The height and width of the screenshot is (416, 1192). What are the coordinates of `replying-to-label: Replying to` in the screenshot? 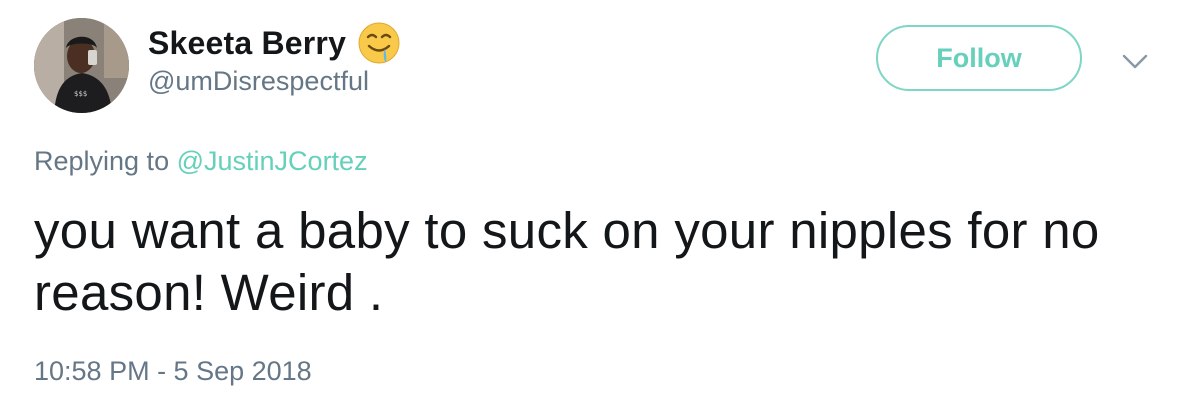 It's located at (102, 161).